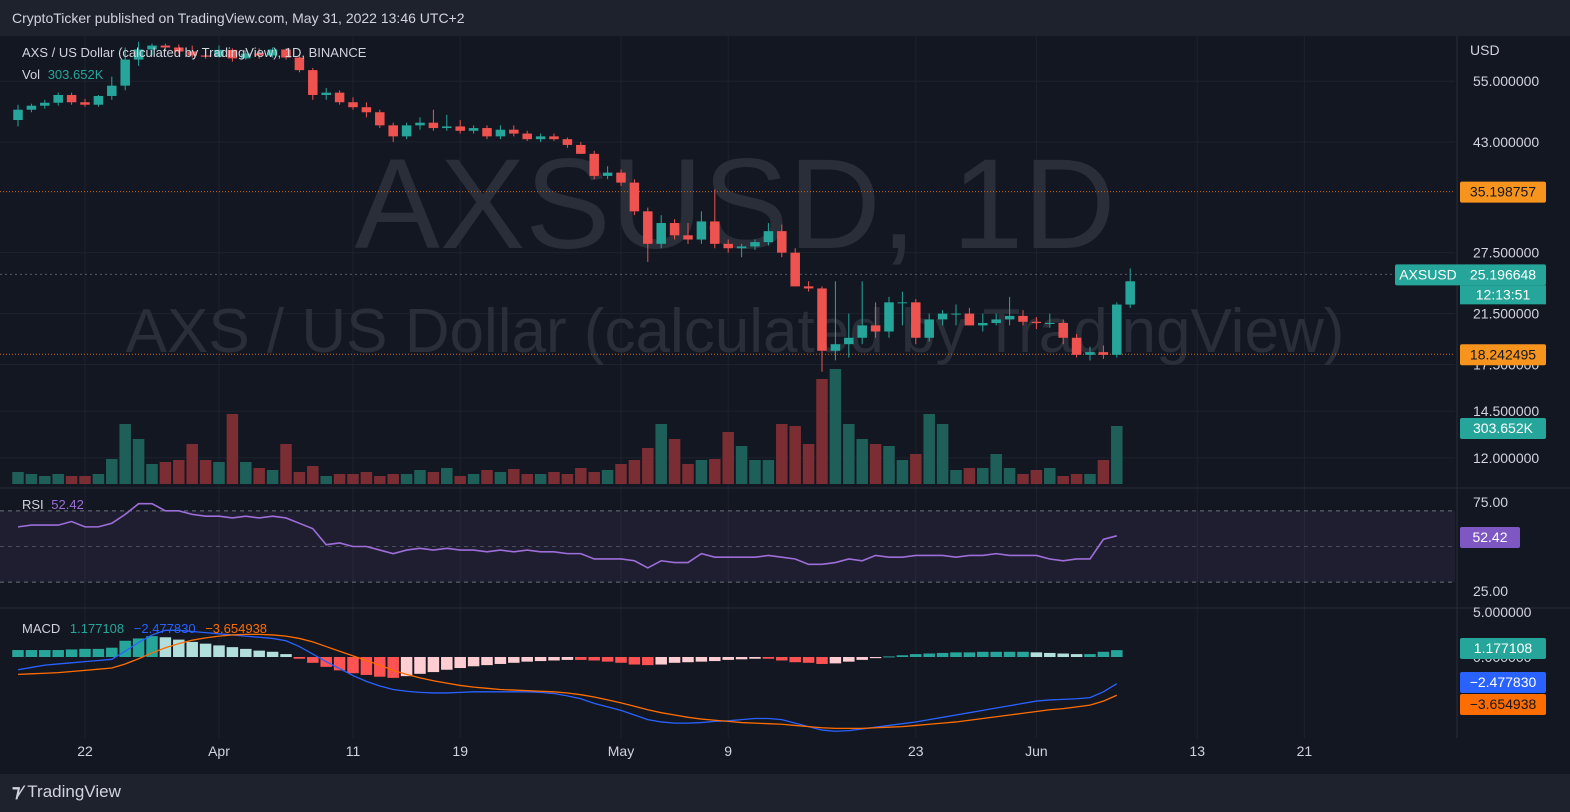  Describe the element at coordinates (460, 751) in the screenshot. I see `time-tick-label: 19` at that location.